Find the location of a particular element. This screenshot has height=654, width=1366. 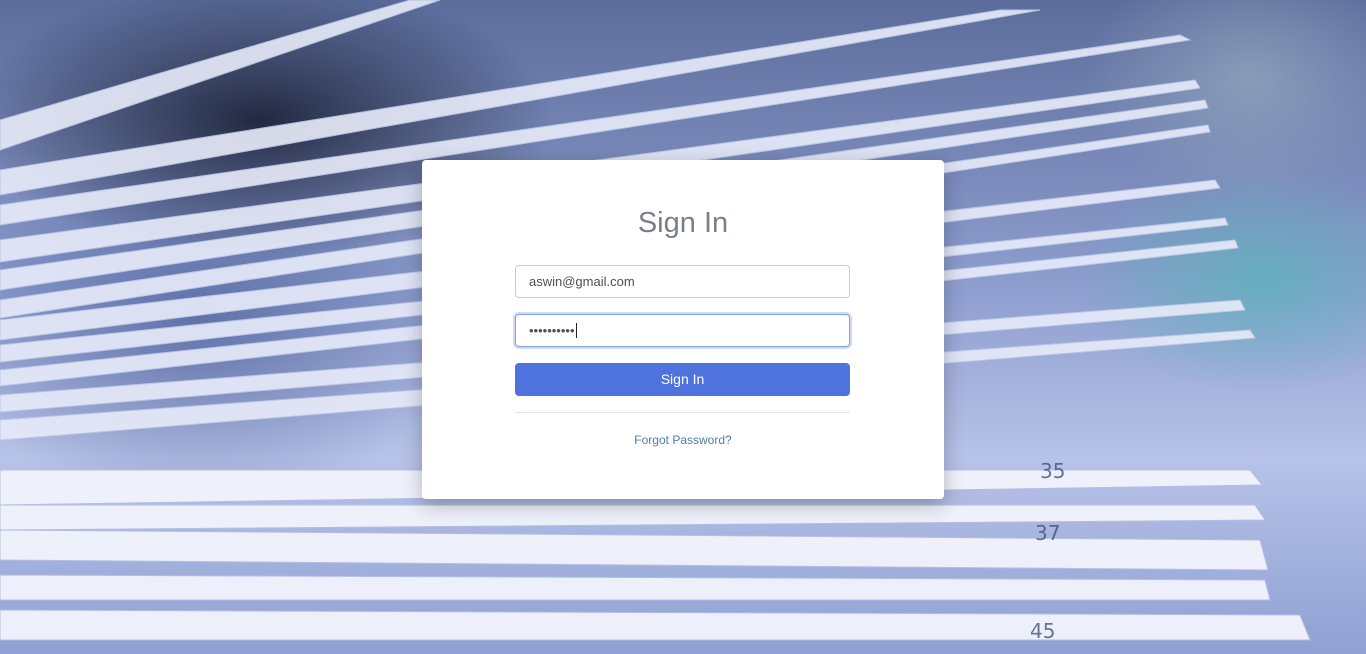

password-field: •••••••••• is located at coordinates (682, 330).